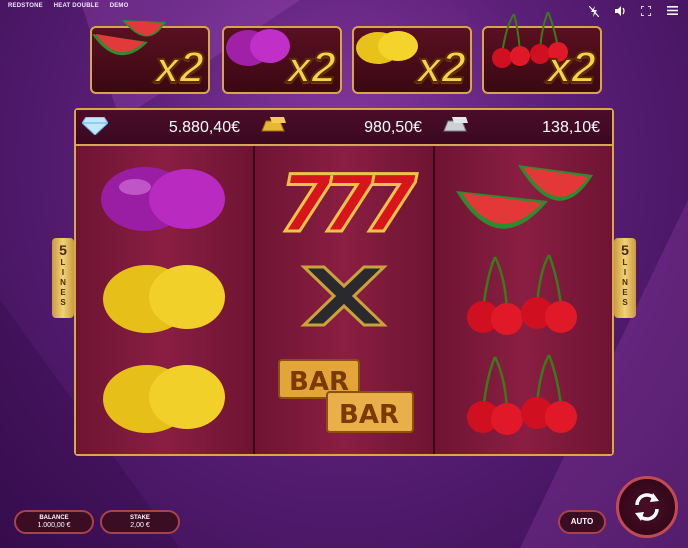 Image resolution: width=688 pixels, height=548 pixels. Describe the element at coordinates (204, 127) in the screenshot. I see `jackpot-value: 5.880,40€` at that location.